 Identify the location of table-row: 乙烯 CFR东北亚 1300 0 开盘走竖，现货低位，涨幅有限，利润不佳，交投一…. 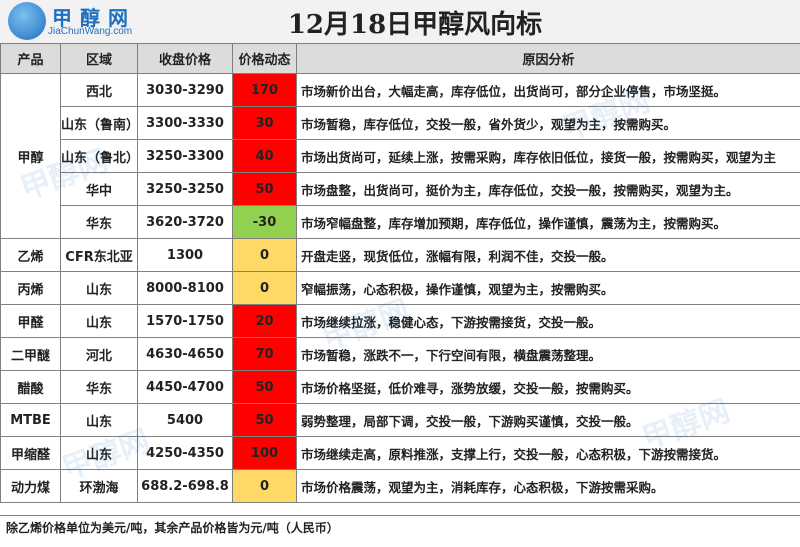
(400, 255).